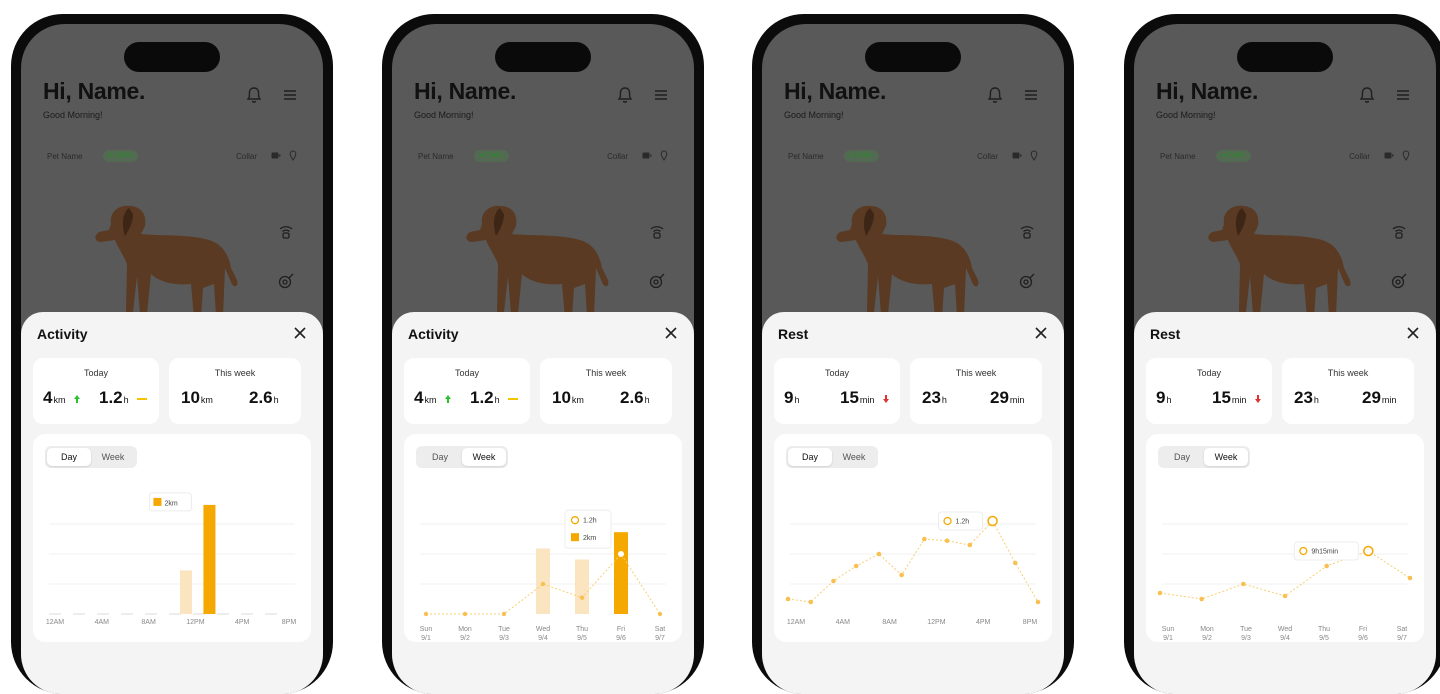 This screenshot has width=1440, height=694. Describe the element at coordinates (590, 521) in the screenshot. I see `tooltip-text: 1.2h` at that location.